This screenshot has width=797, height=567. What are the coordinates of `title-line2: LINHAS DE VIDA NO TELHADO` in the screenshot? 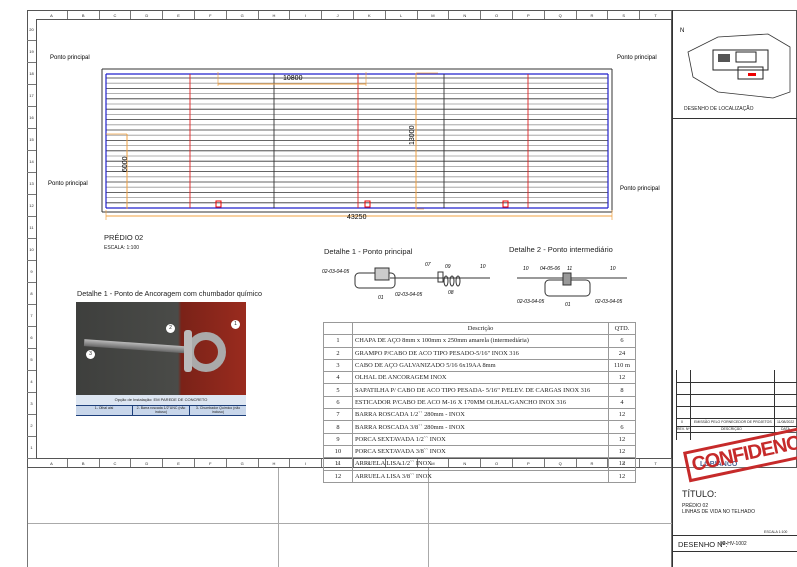 It's located at (718, 512).